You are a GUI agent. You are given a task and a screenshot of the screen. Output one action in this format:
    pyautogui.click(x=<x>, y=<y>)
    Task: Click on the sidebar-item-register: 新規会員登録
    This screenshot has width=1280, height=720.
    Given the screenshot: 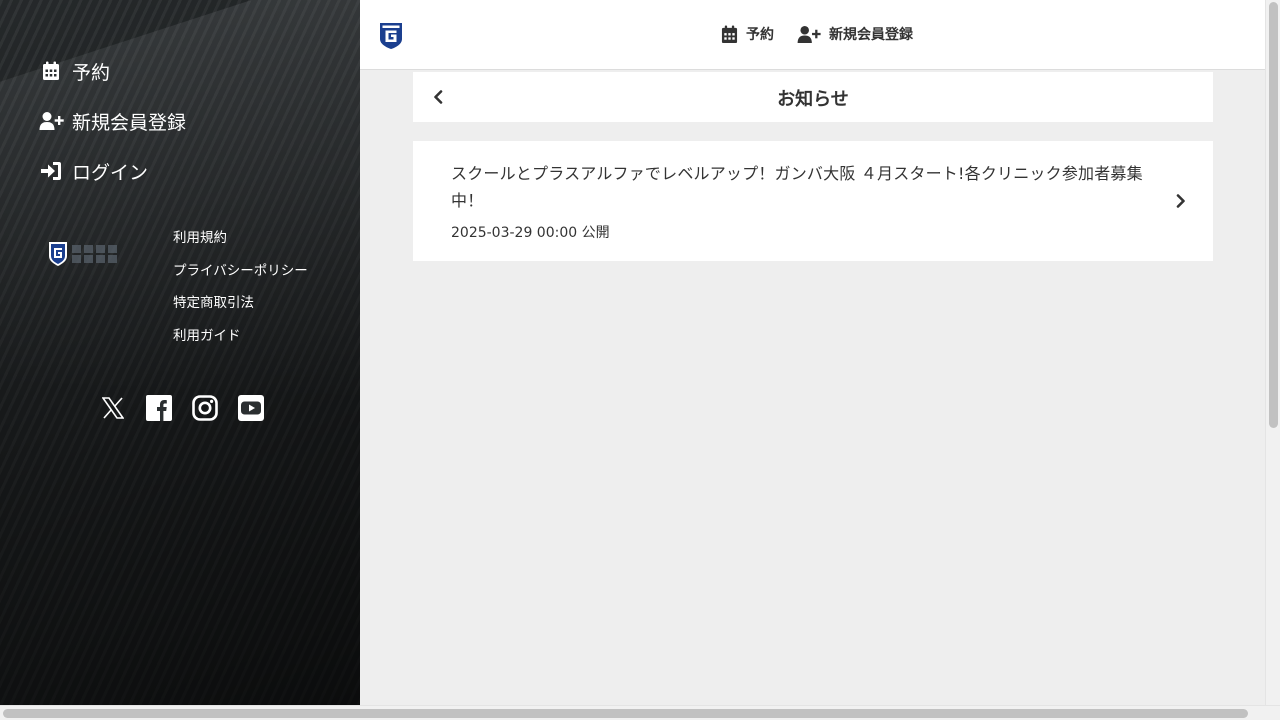 What is the action you would take?
    pyautogui.click(x=112, y=121)
    